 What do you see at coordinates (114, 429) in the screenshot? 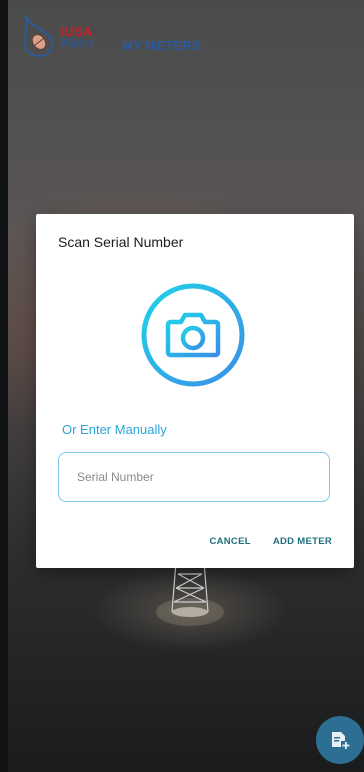
I see `enter-manually-label: Or Enter Manually` at bounding box center [114, 429].